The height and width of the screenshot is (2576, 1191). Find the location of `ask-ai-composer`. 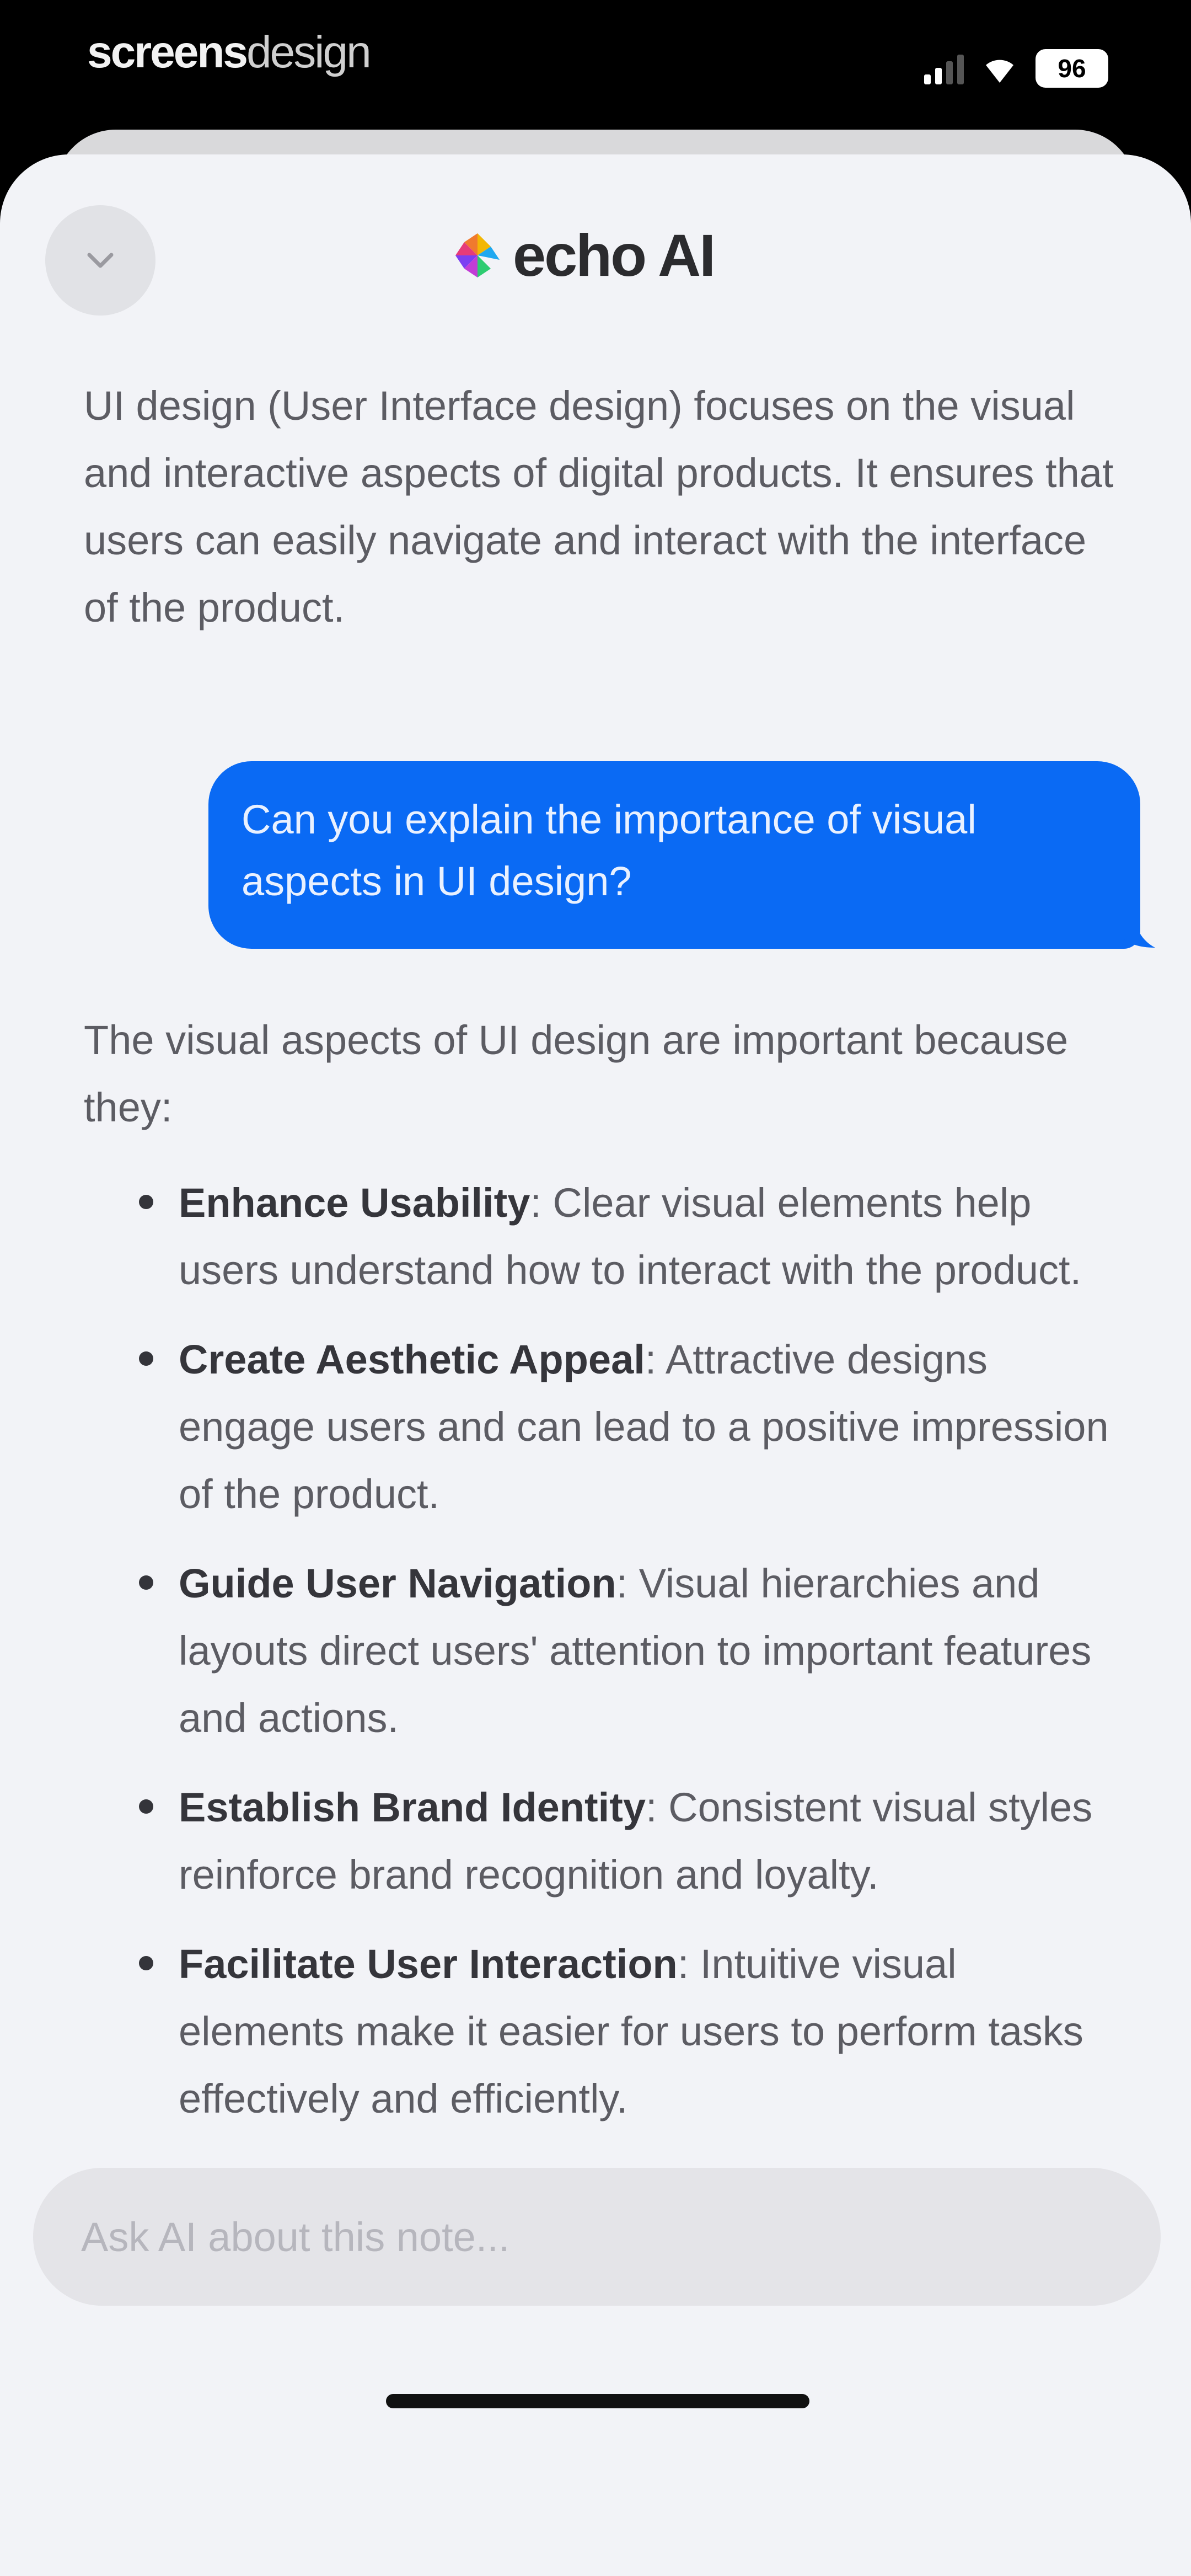

ask-ai-composer is located at coordinates (597, 2237).